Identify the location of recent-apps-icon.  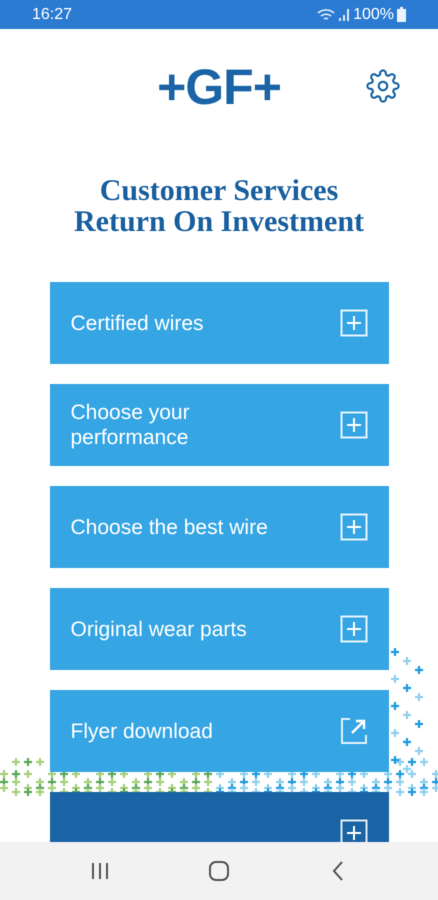
(100, 871).